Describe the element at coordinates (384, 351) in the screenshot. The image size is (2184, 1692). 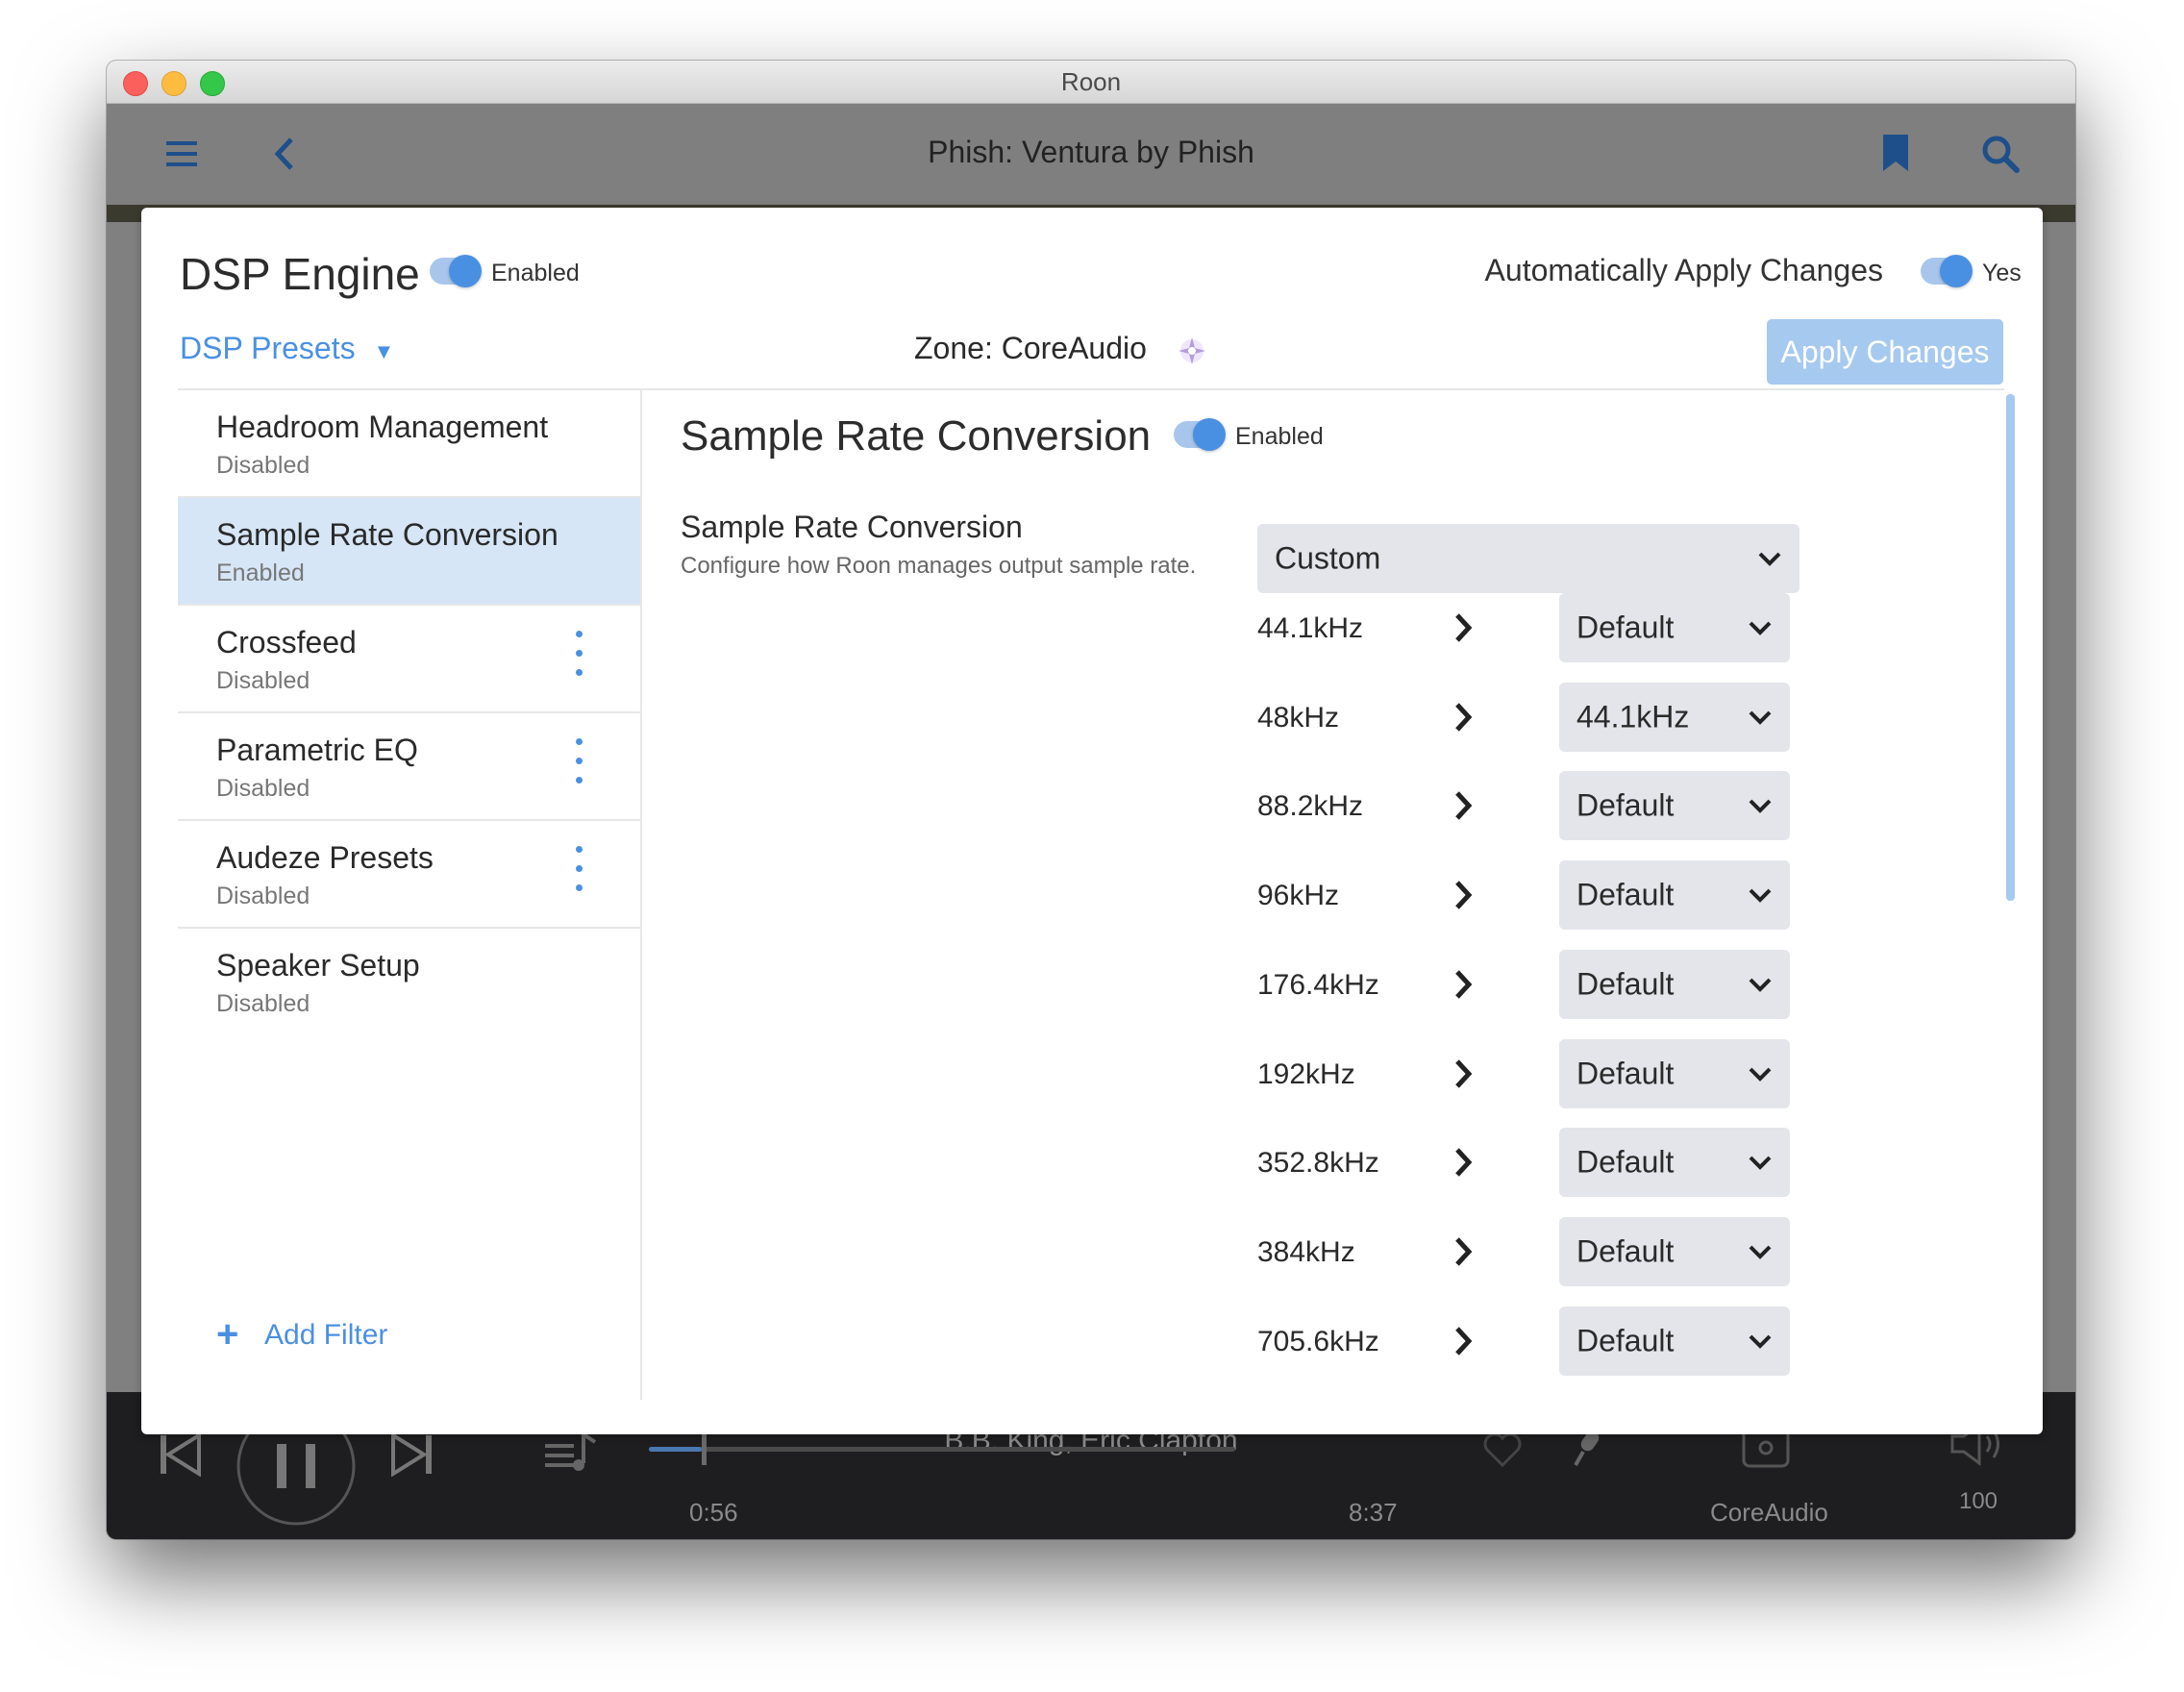
I see `caret-down-icon: ▼` at that location.